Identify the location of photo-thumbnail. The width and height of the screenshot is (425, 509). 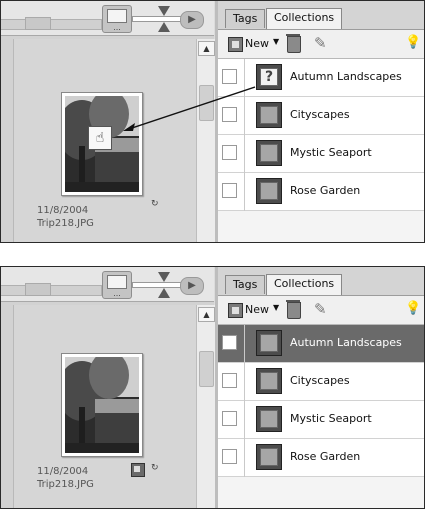
(102, 405).